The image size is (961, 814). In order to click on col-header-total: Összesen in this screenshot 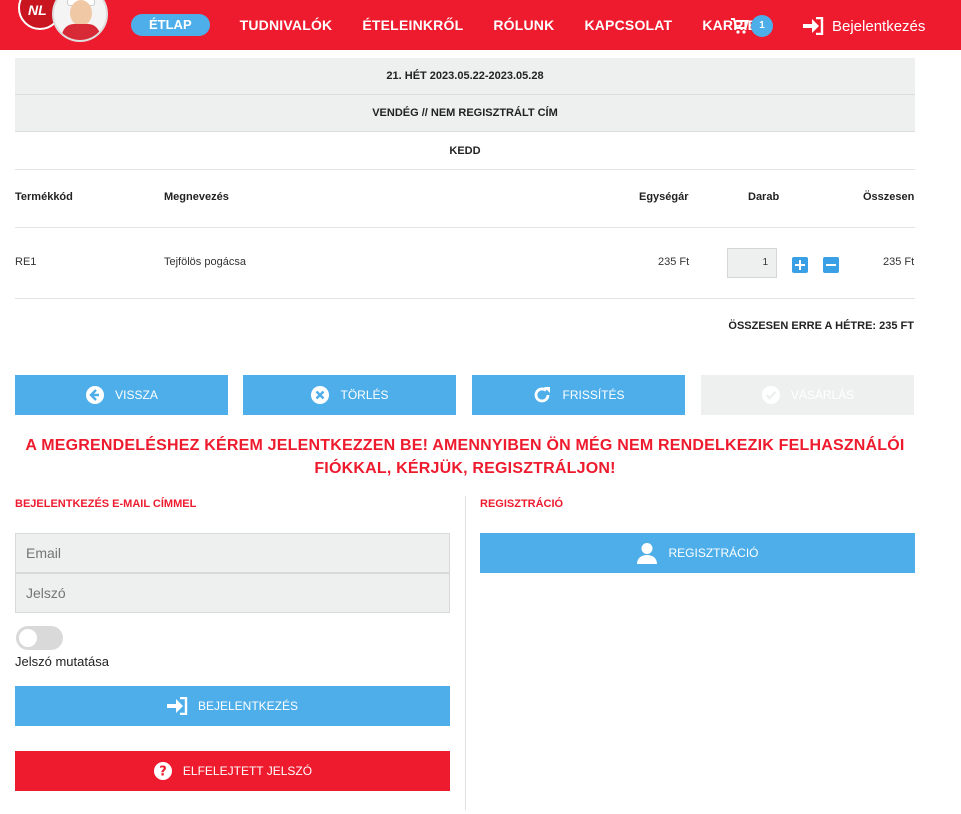, I will do `click(889, 197)`.